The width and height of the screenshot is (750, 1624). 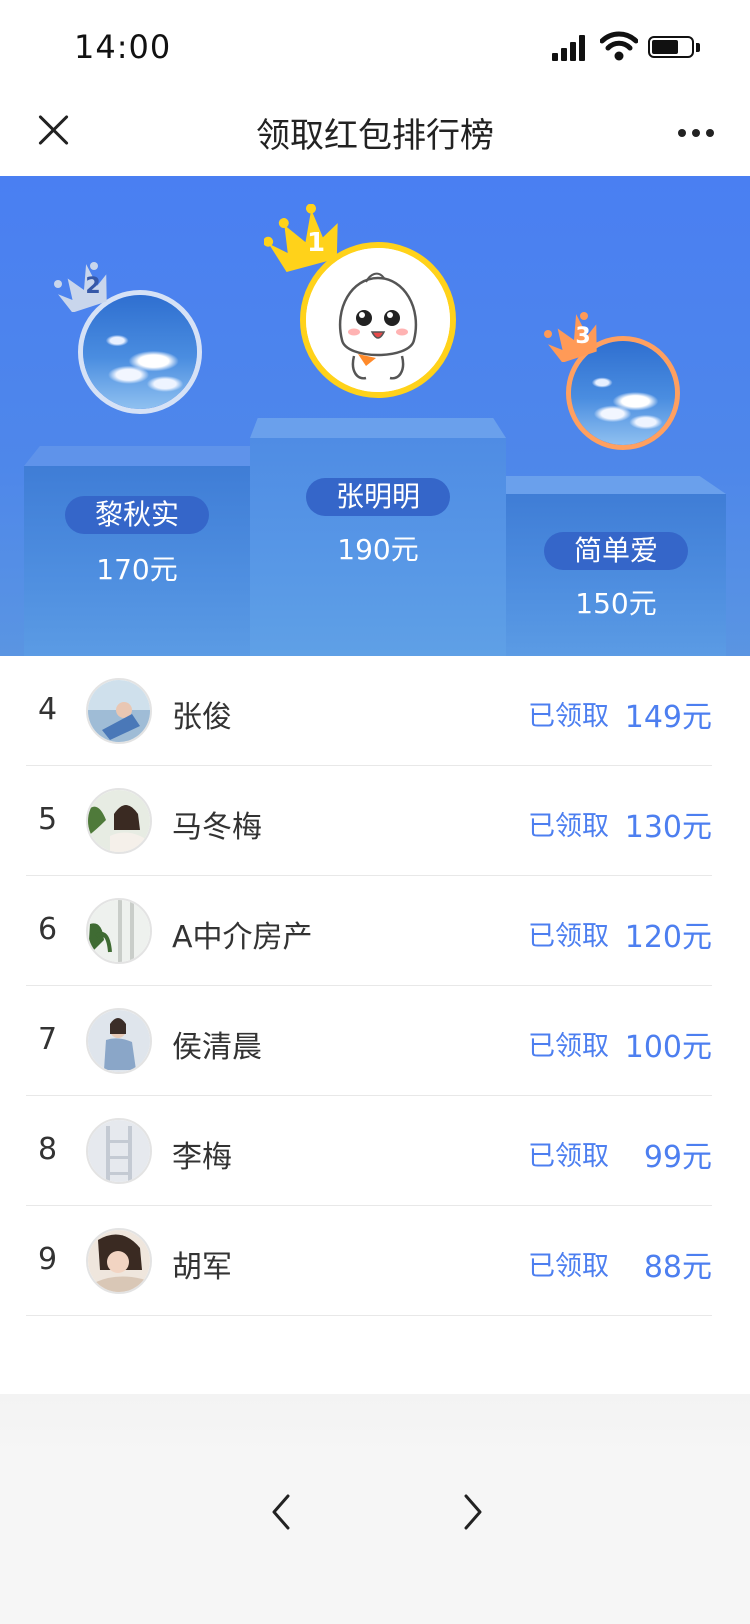 I want to click on crown-first-icon: 1, so click(x=306, y=240).